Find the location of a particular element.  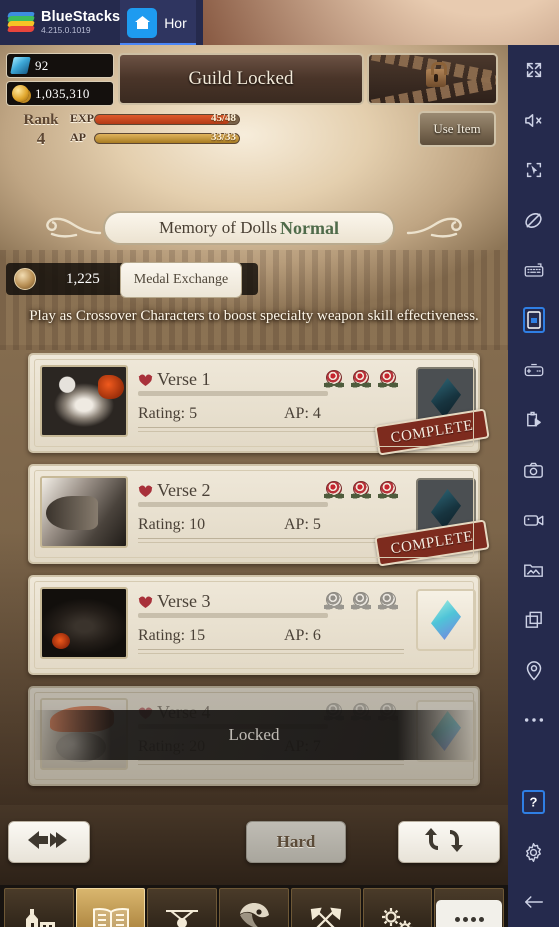

stage-title-banner: Memory of Dolls Normal is located at coordinates (249, 228).